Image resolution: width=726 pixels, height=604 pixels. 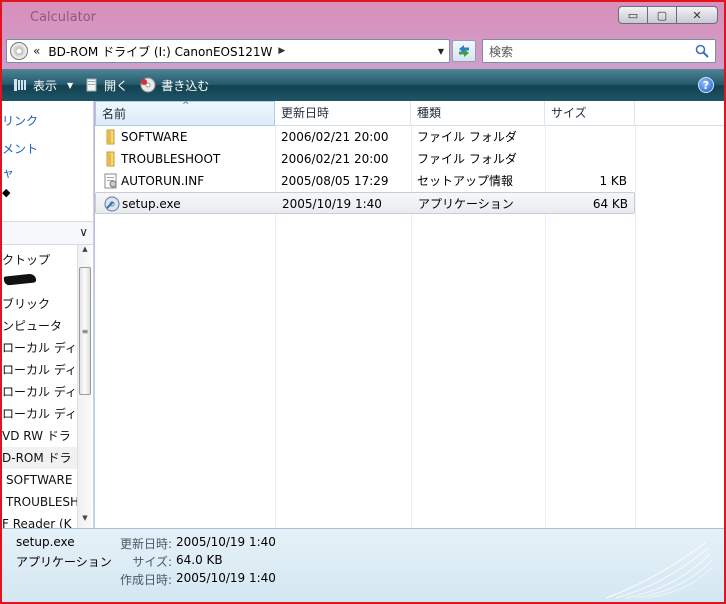 I want to click on help-icon: ?, so click(x=706, y=85).